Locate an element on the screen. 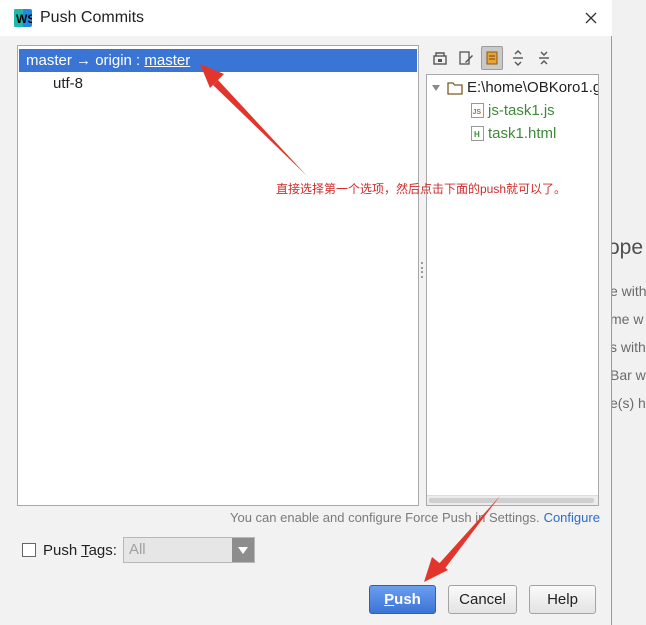 The width and height of the screenshot is (646, 625). dropdown-arrow is located at coordinates (242, 550).